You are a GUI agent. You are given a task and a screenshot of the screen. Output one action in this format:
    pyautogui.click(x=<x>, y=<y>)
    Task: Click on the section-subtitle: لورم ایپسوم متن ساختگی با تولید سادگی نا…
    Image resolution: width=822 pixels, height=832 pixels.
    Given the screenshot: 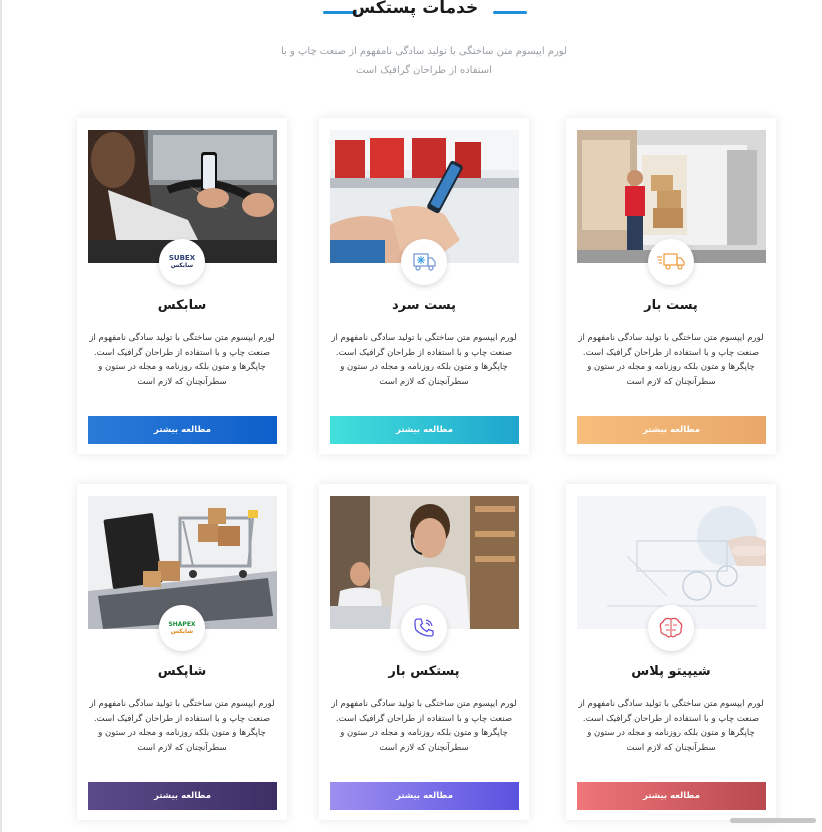 What is the action you would take?
    pyautogui.click(x=424, y=61)
    